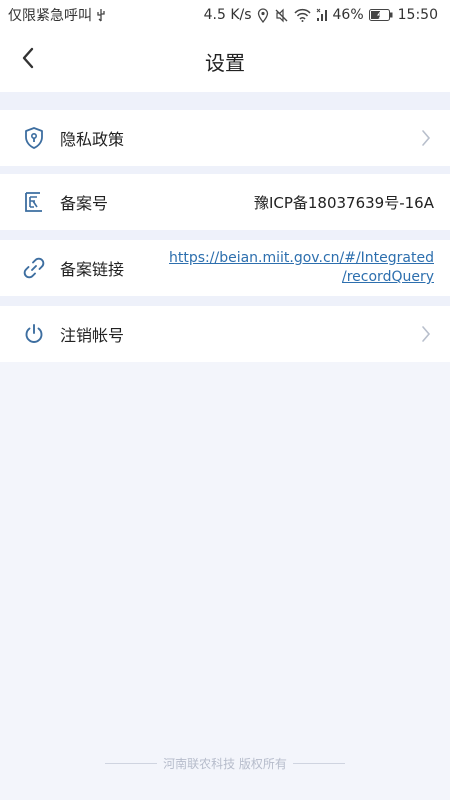 The width and height of the screenshot is (450, 800). What do you see at coordinates (281, 15) in the screenshot?
I see `mute-icon` at bounding box center [281, 15].